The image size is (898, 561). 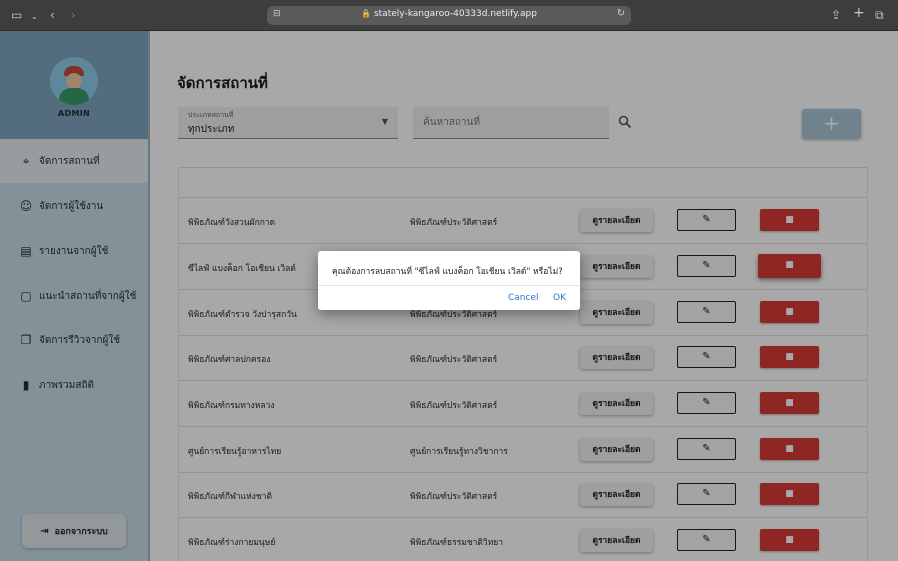 What do you see at coordinates (621, 13) in the screenshot?
I see `reload-icon: ↻` at bounding box center [621, 13].